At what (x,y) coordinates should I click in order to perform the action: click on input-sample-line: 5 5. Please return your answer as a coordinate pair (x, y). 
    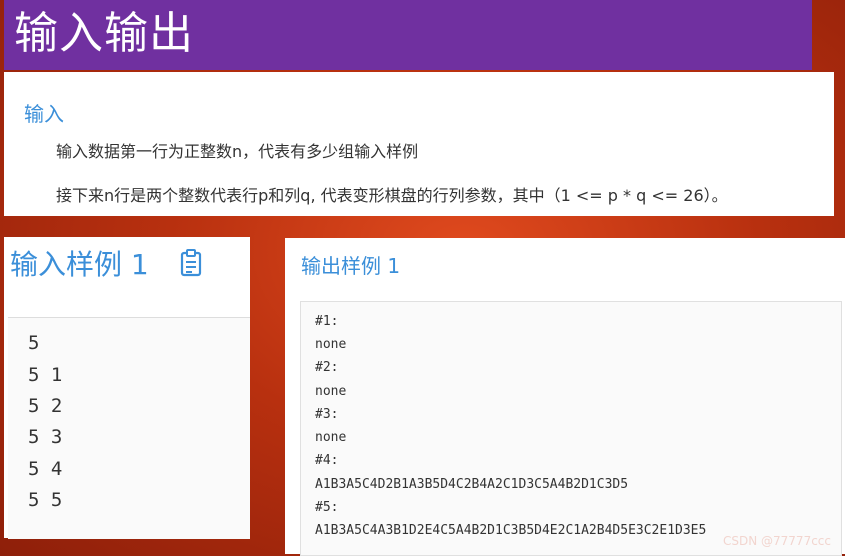
    Looking at the image, I should click on (45, 500).